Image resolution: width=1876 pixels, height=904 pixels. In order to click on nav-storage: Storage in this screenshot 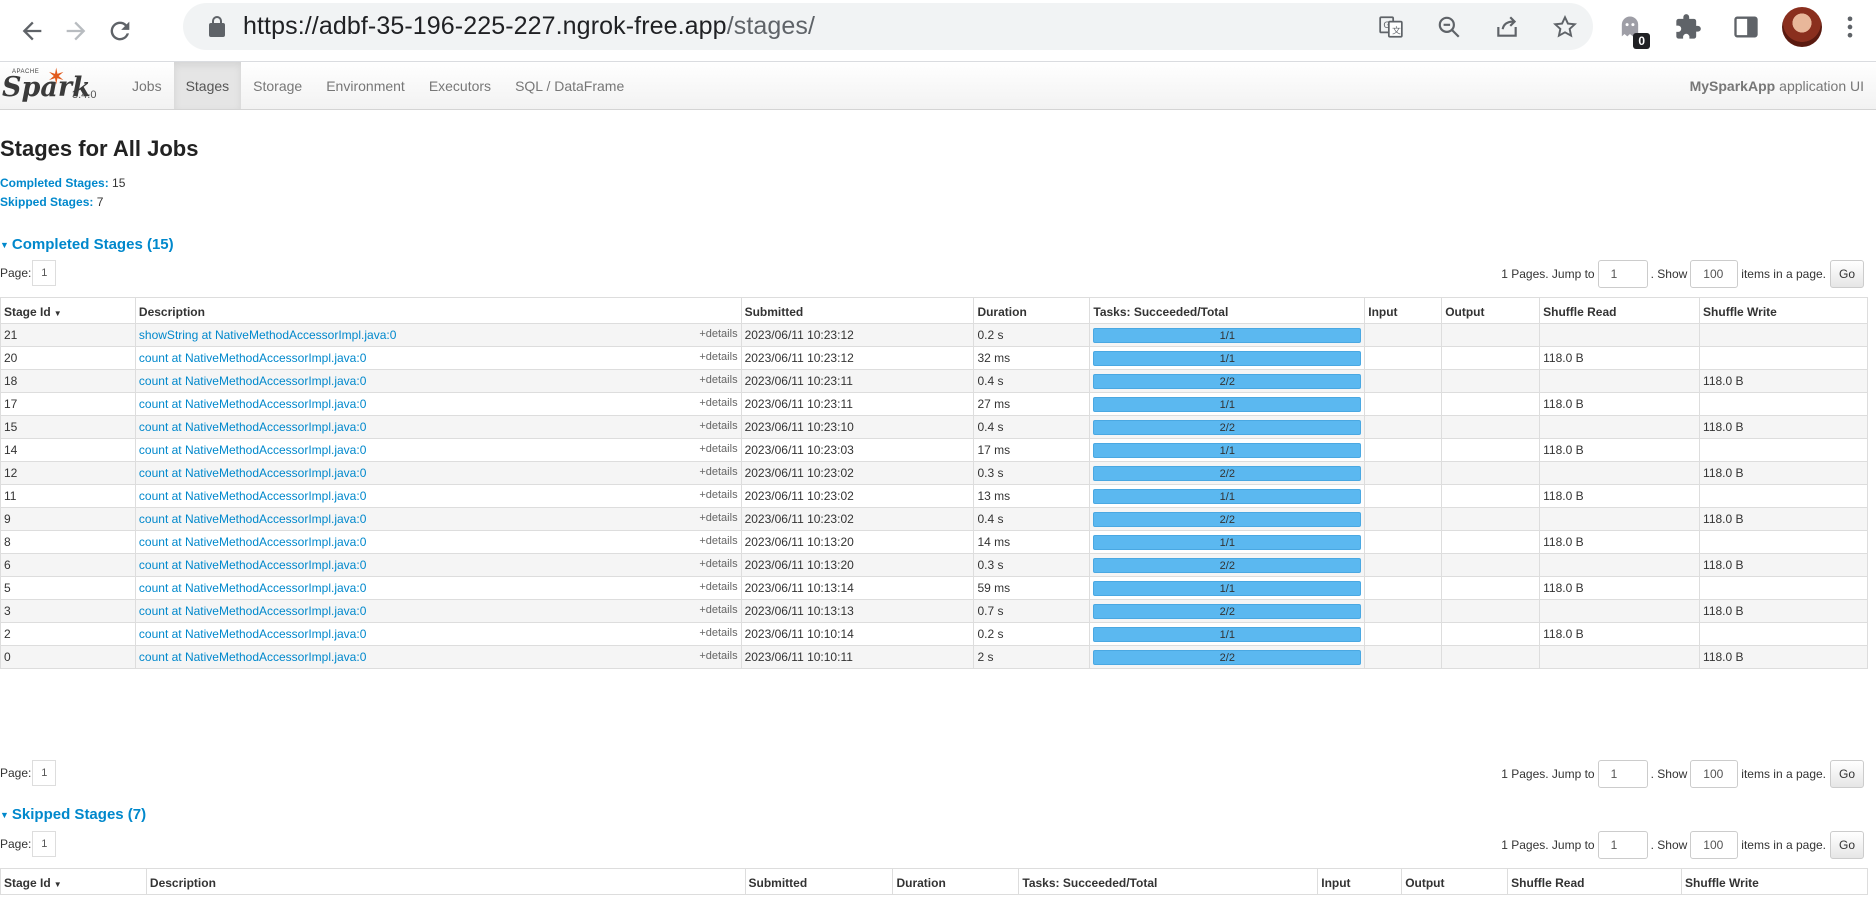, I will do `click(277, 85)`.